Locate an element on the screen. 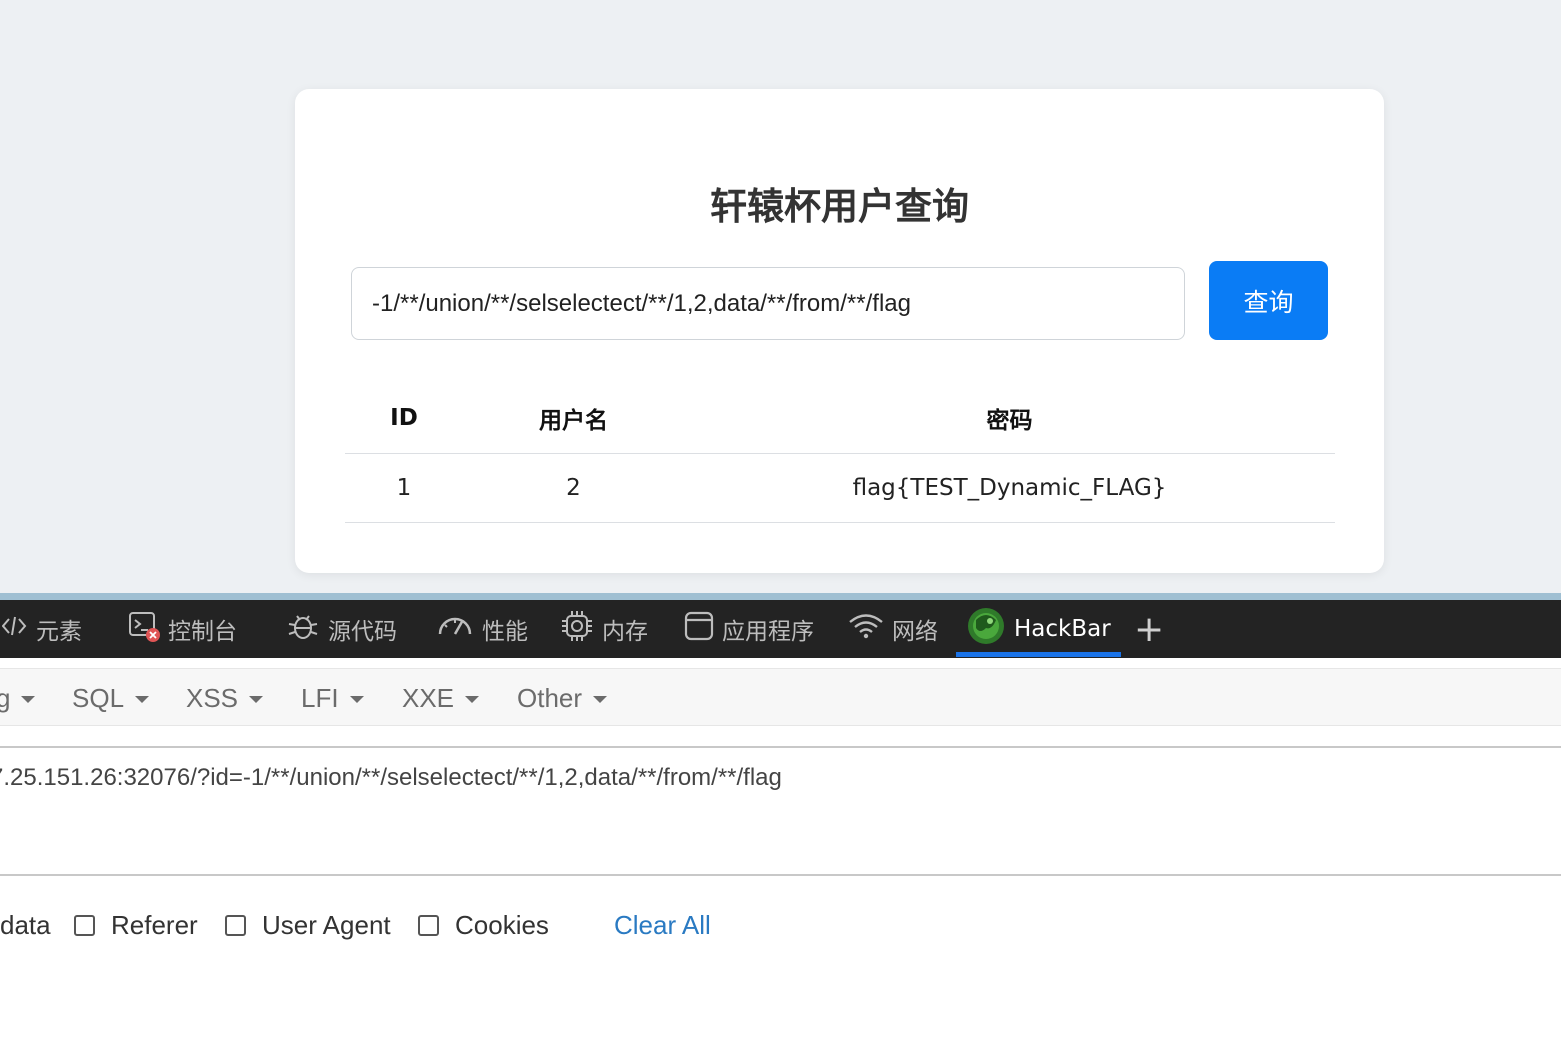 The image size is (1561, 1056). tab-network: 网络 is located at coordinates (893, 629).